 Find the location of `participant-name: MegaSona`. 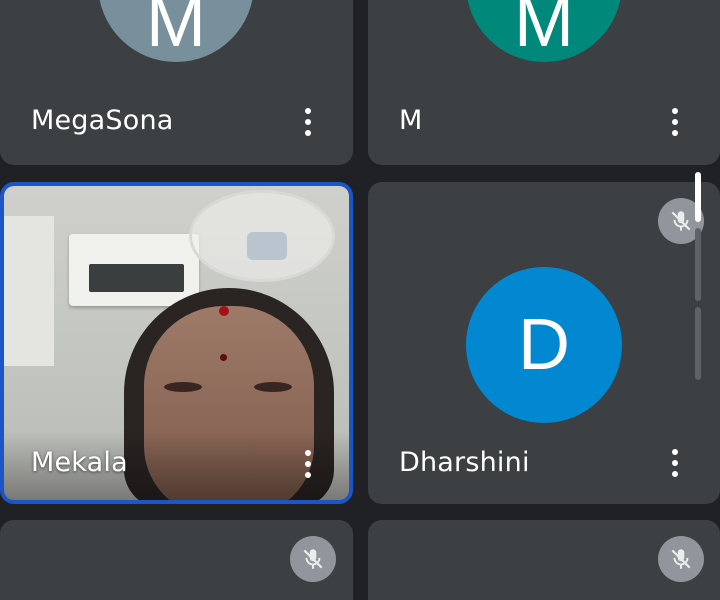

participant-name: MegaSona is located at coordinates (102, 120).